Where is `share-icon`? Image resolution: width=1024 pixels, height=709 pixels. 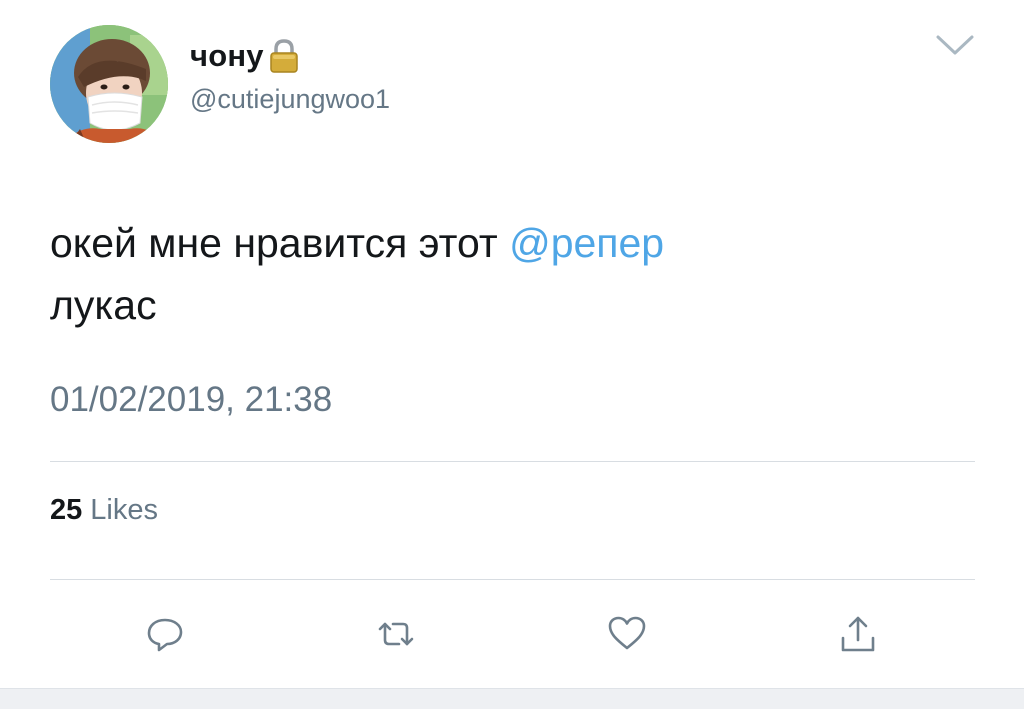 share-icon is located at coordinates (858, 634).